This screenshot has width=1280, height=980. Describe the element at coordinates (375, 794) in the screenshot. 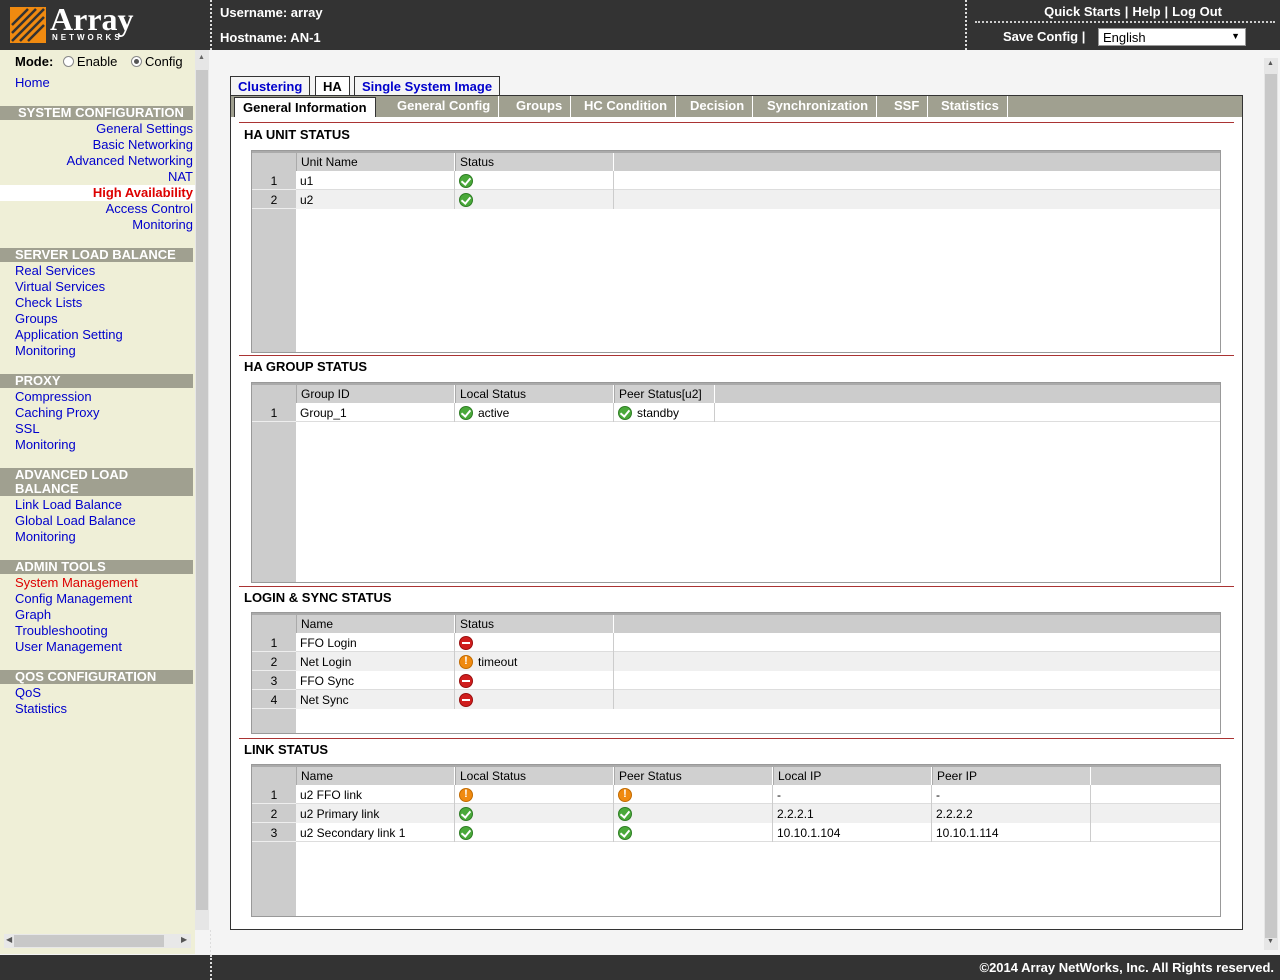

I see `link-name-cell: u2 FFO link` at that location.